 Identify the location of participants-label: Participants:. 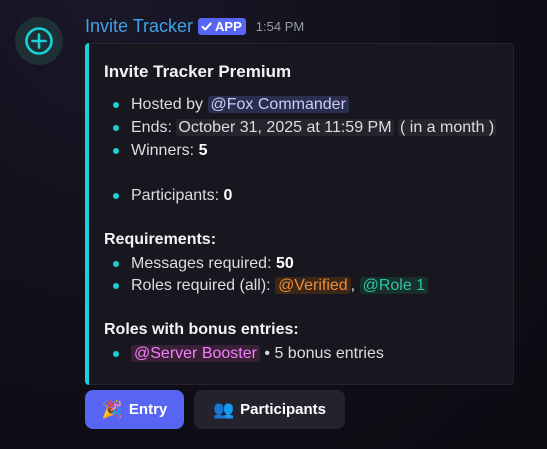
(175, 195).